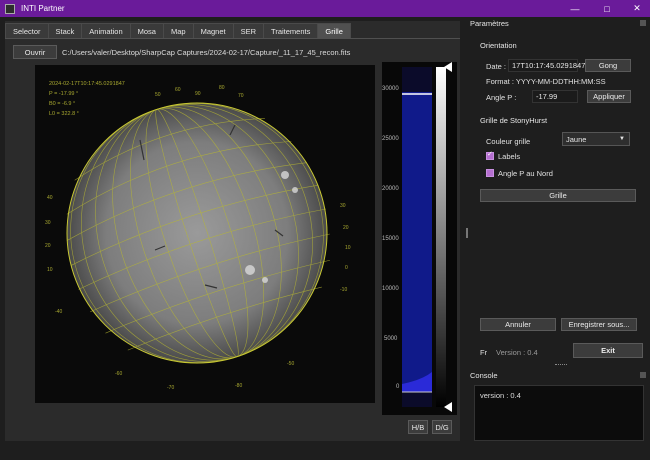  What do you see at coordinates (555, 96) in the screenshot?
I see `angle-p-field: -17.99` at bounding box center [555, 96].